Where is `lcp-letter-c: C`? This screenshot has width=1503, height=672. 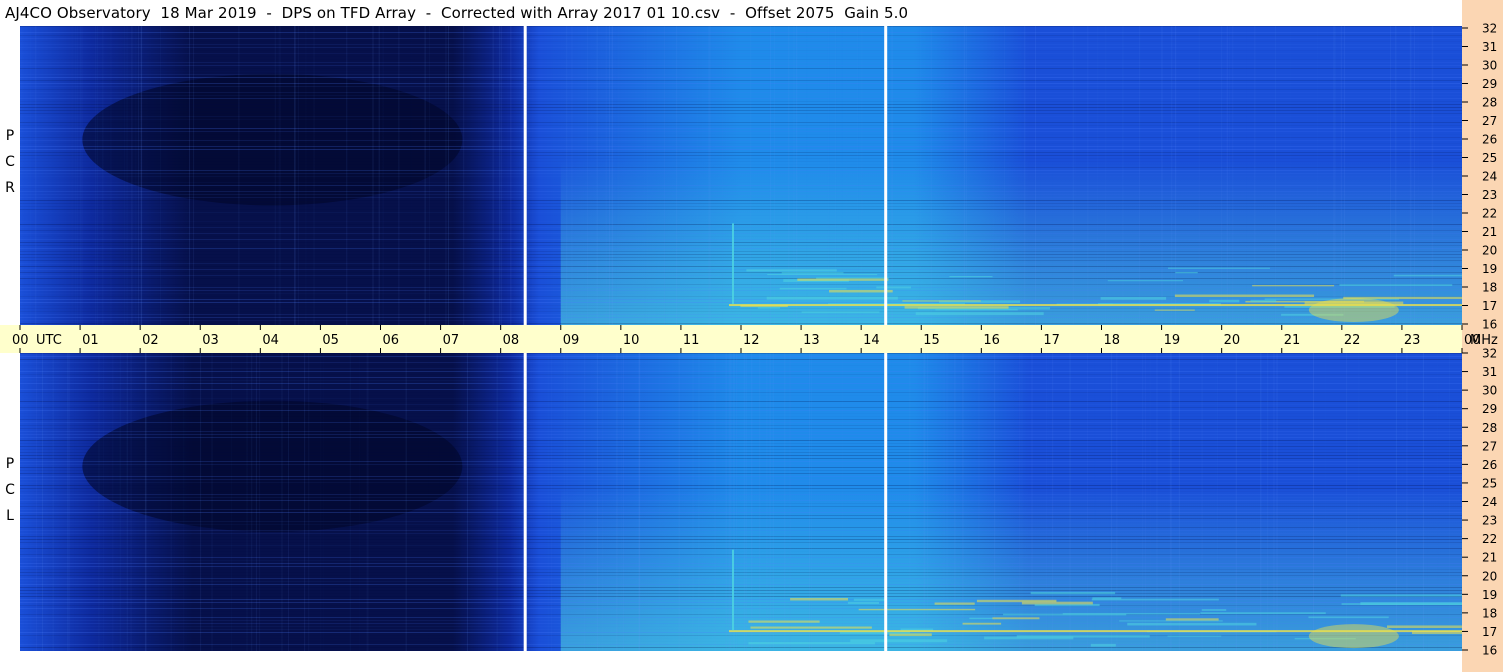
lcp-letter-c: C is located at coordinates (10, 490).